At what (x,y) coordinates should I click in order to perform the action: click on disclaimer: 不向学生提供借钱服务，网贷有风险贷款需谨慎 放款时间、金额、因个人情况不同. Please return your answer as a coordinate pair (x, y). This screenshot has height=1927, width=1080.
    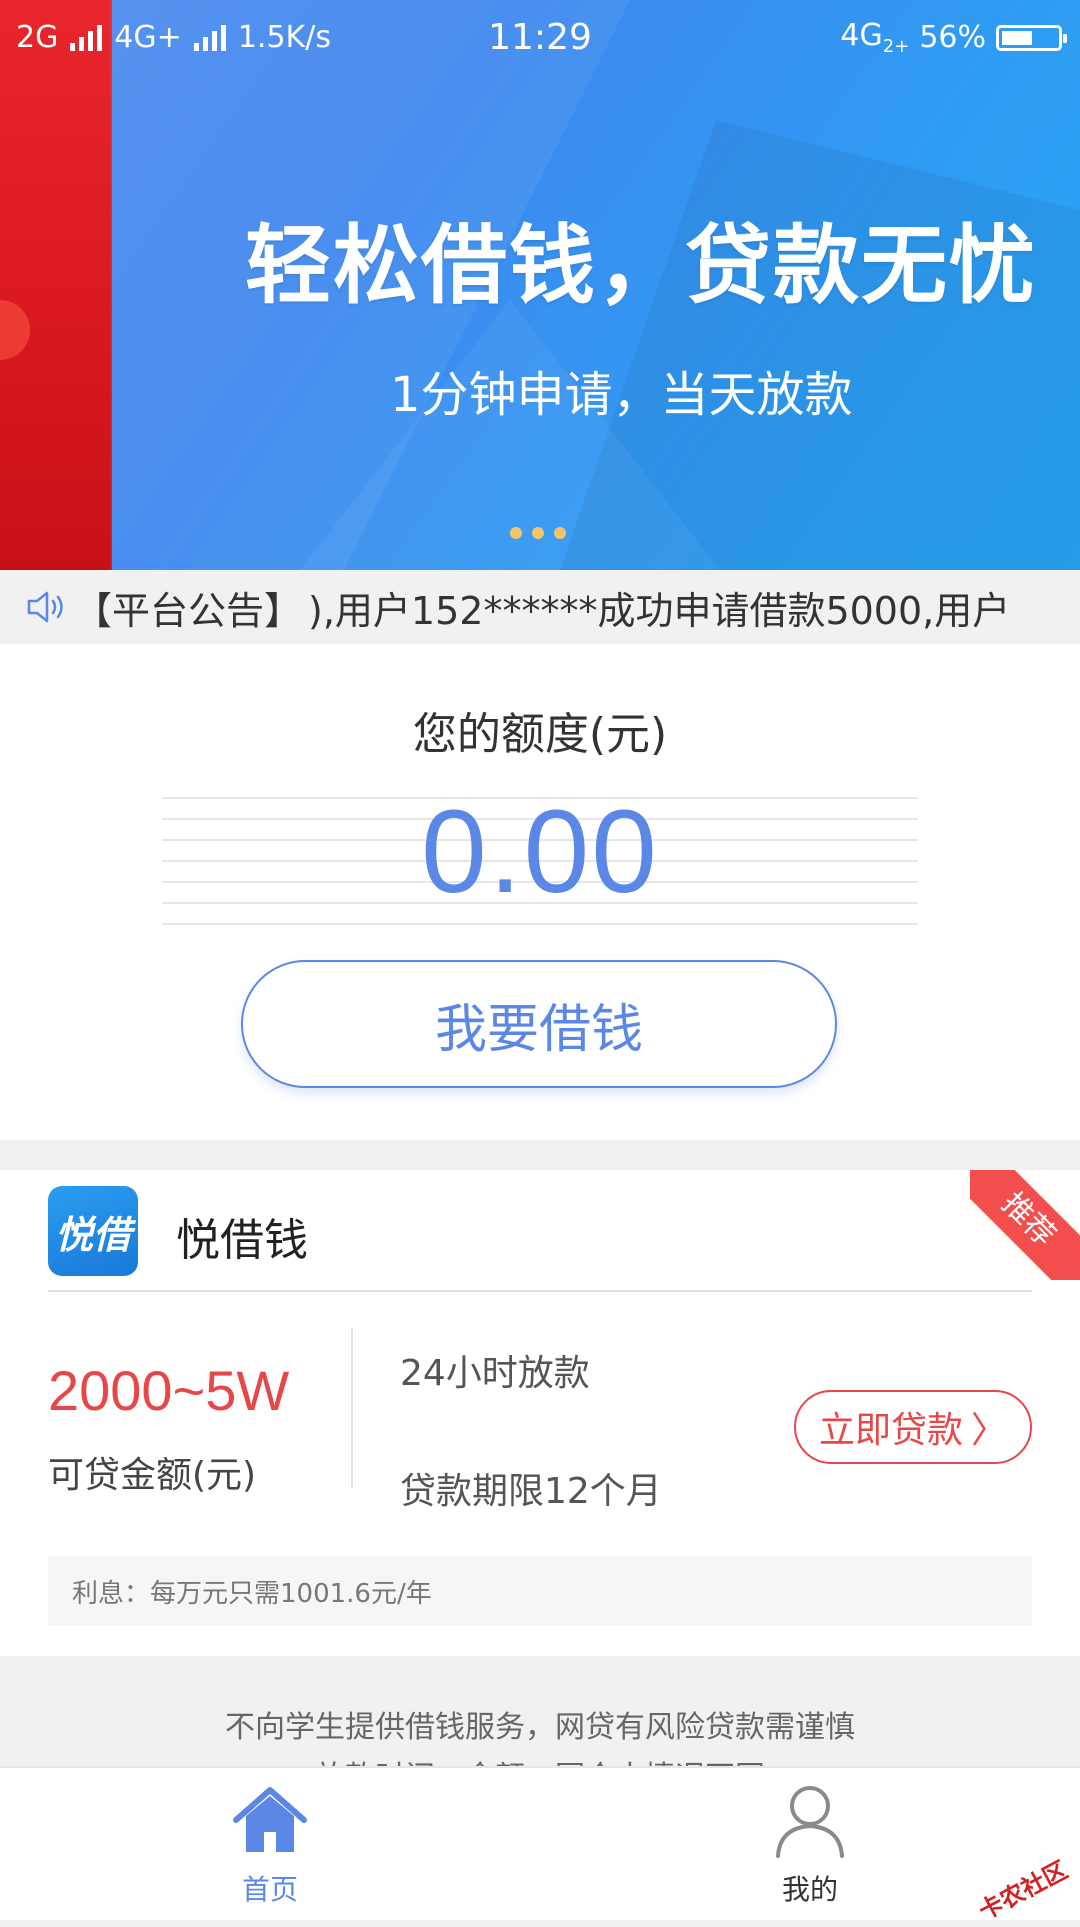
    Looking at the image, I should click on (540, 1711).